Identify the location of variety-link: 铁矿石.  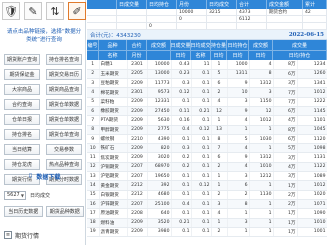
(113, 148).